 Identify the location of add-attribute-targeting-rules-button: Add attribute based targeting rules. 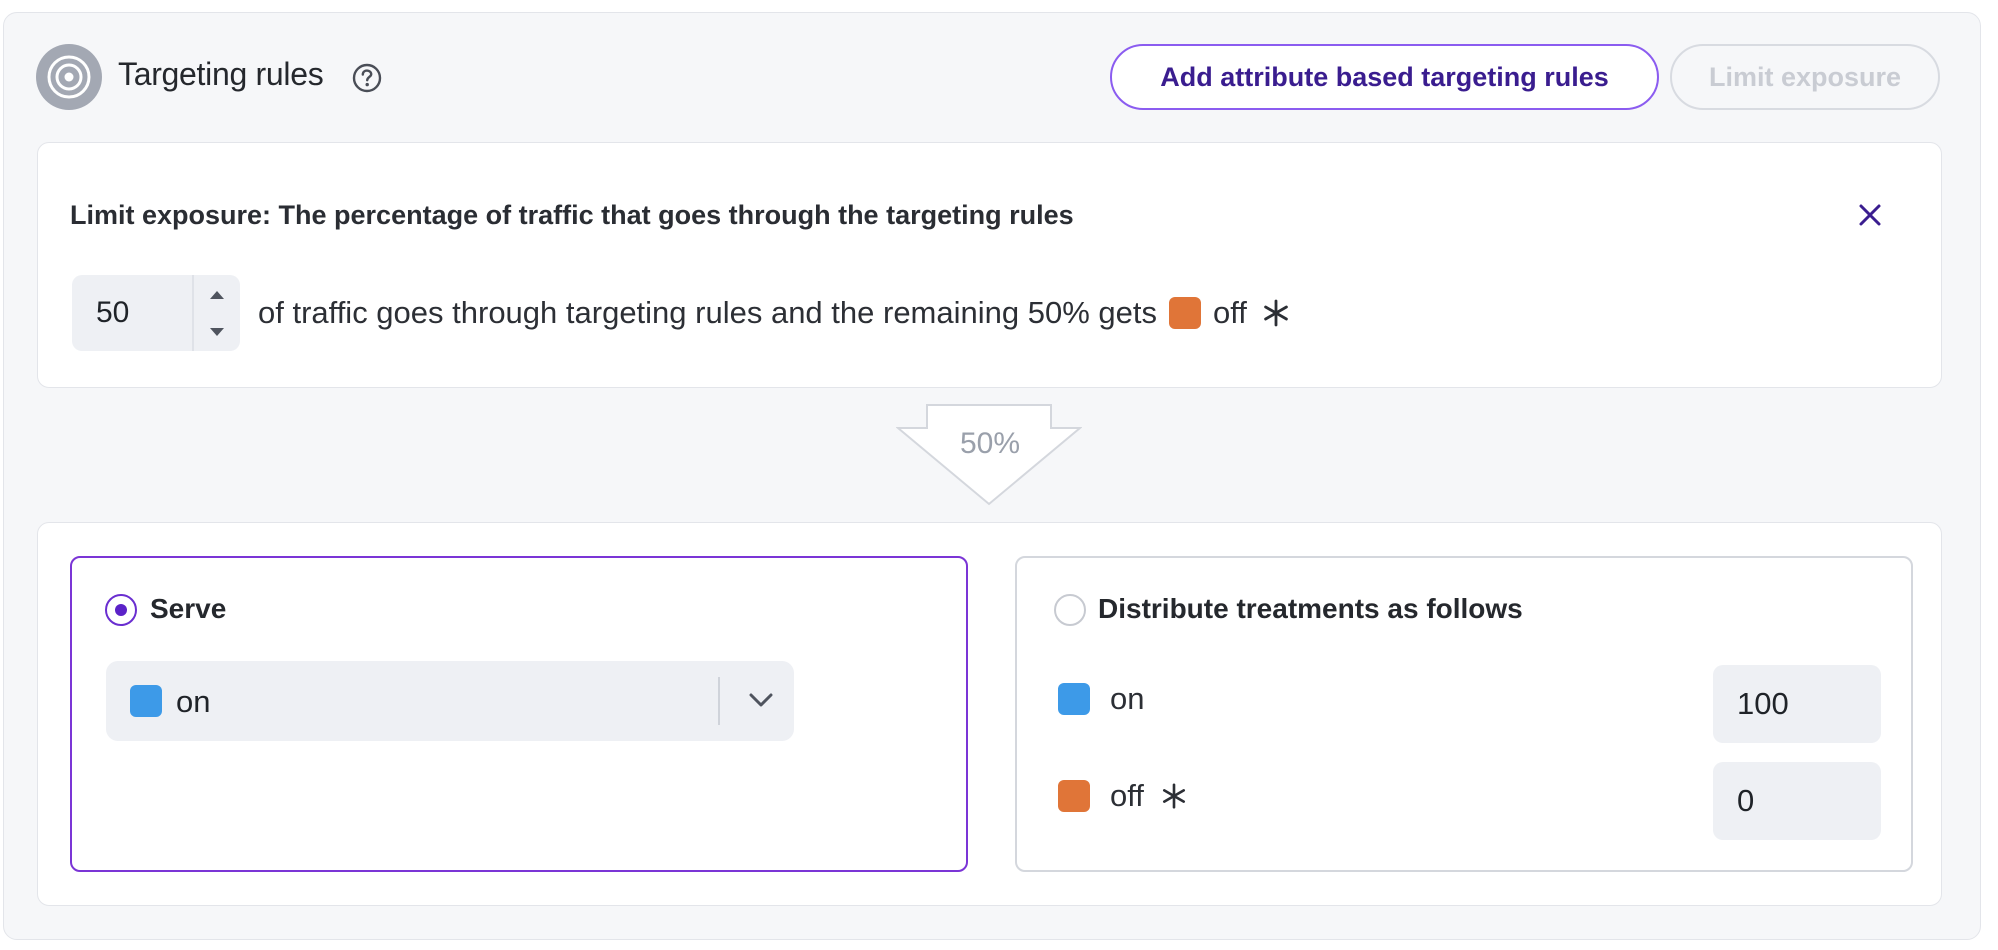
(1384, 77).